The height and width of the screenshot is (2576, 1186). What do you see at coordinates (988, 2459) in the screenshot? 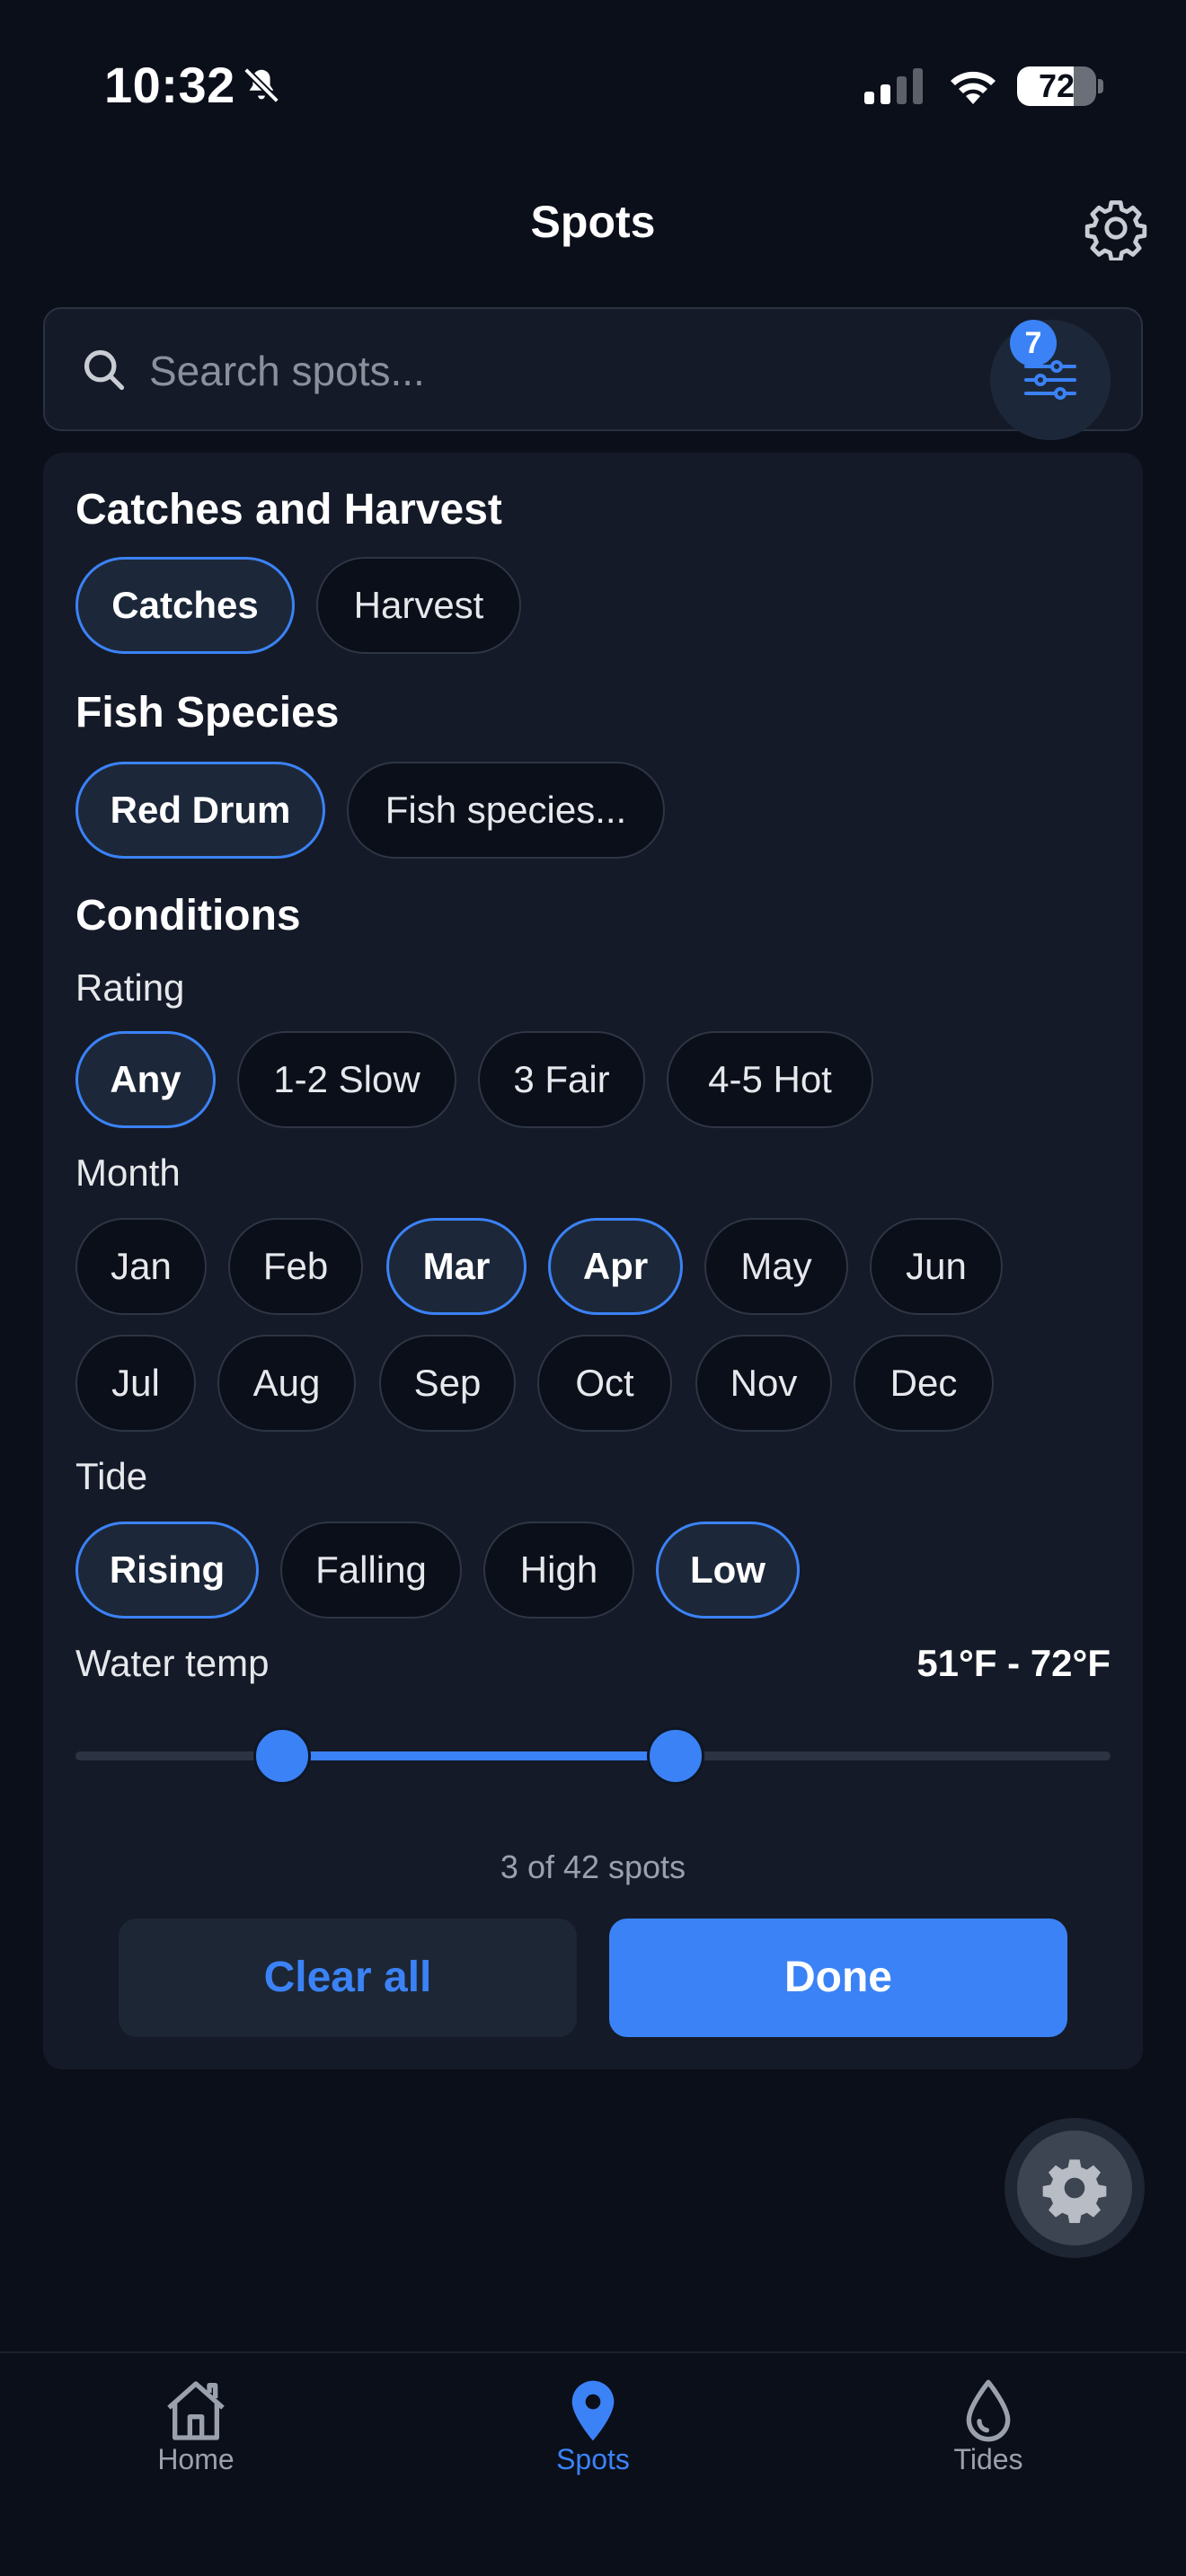
I see `nav-label-tides: Tides` at bounding box center [988, 2459].